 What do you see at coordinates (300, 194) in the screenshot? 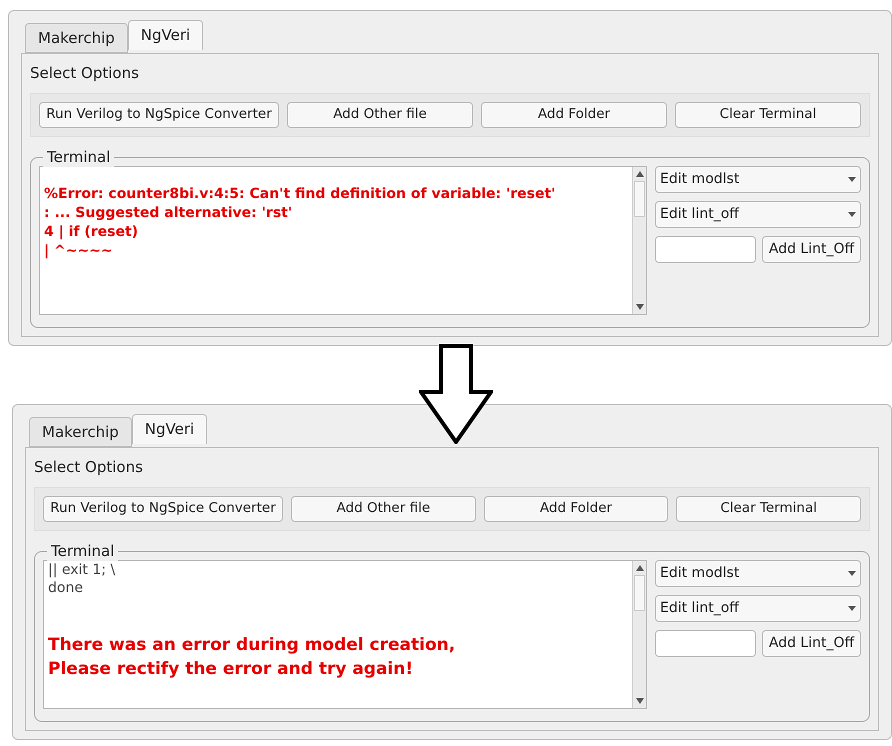
I see `error-line: %Error: counter8bi.v:4:5: Can't find definition of variable: 'reset'` at bounding box center [300, 194].